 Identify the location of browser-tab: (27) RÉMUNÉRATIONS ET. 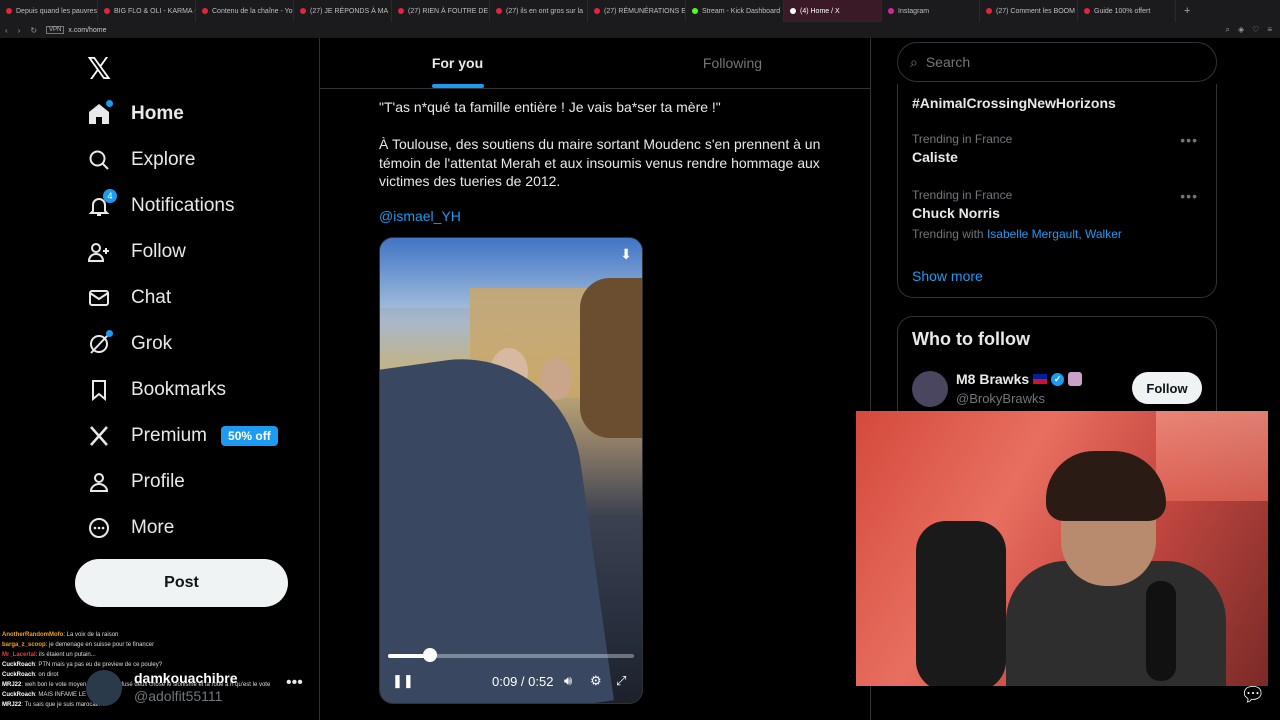
(637, 11).